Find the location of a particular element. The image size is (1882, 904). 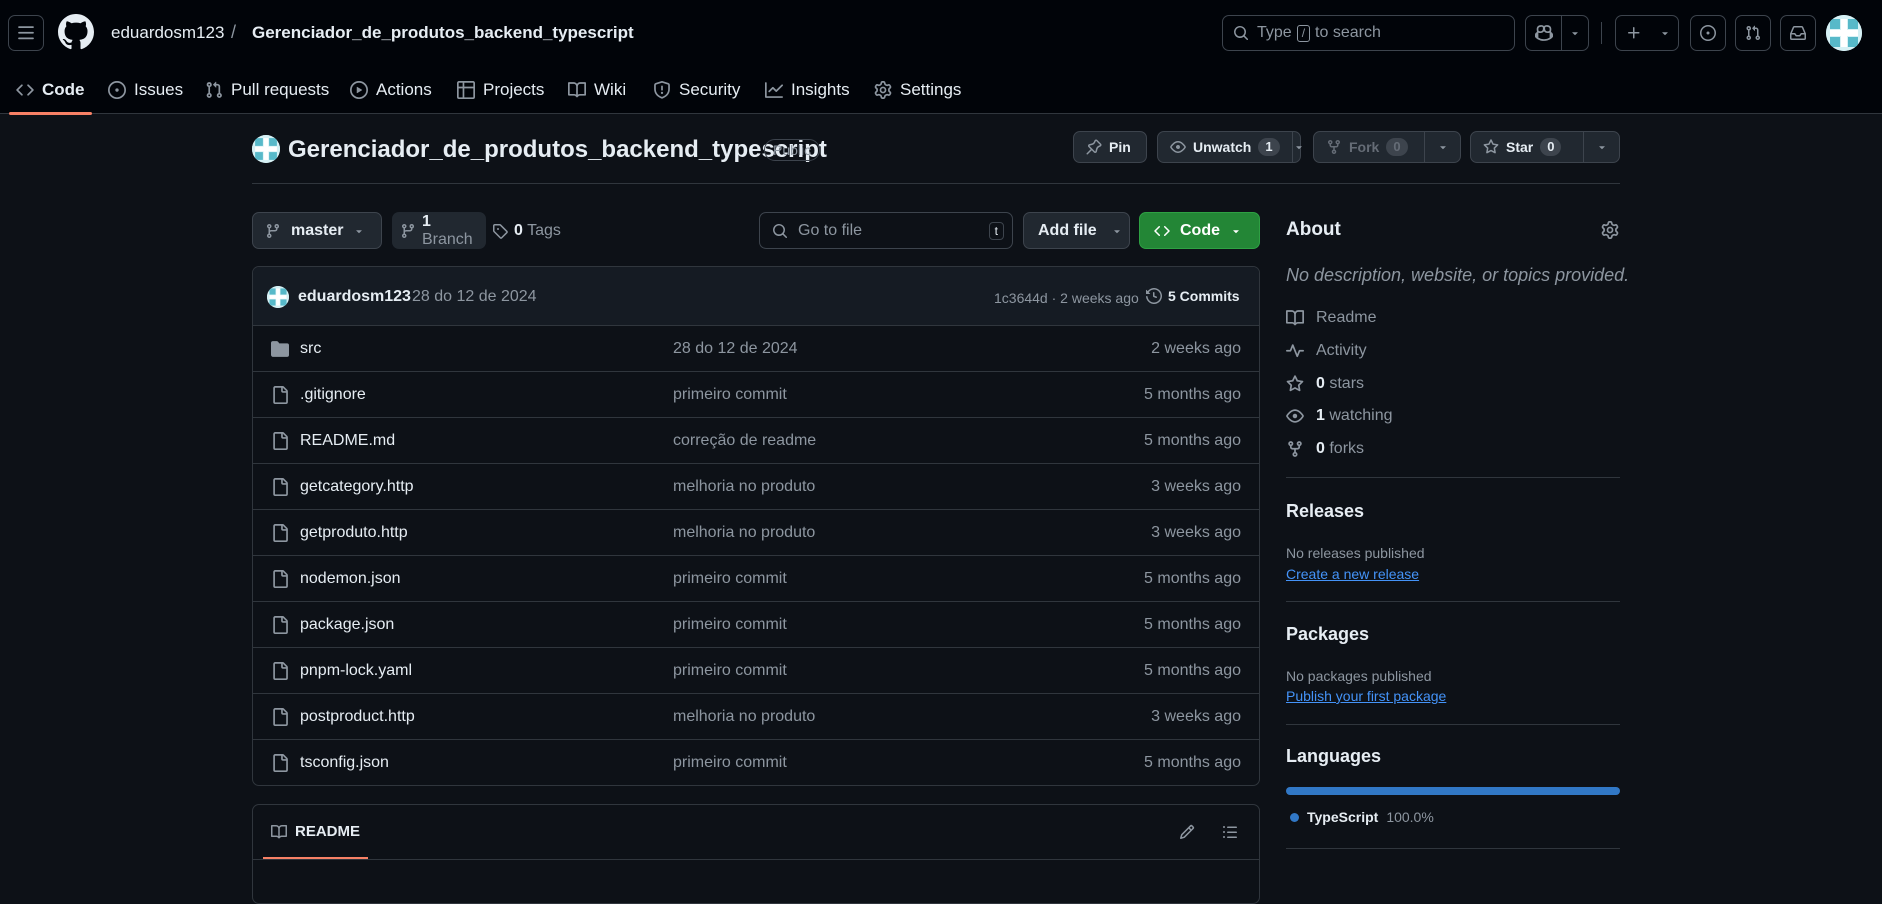

plus-icon is located at coordinates (1634, 33).